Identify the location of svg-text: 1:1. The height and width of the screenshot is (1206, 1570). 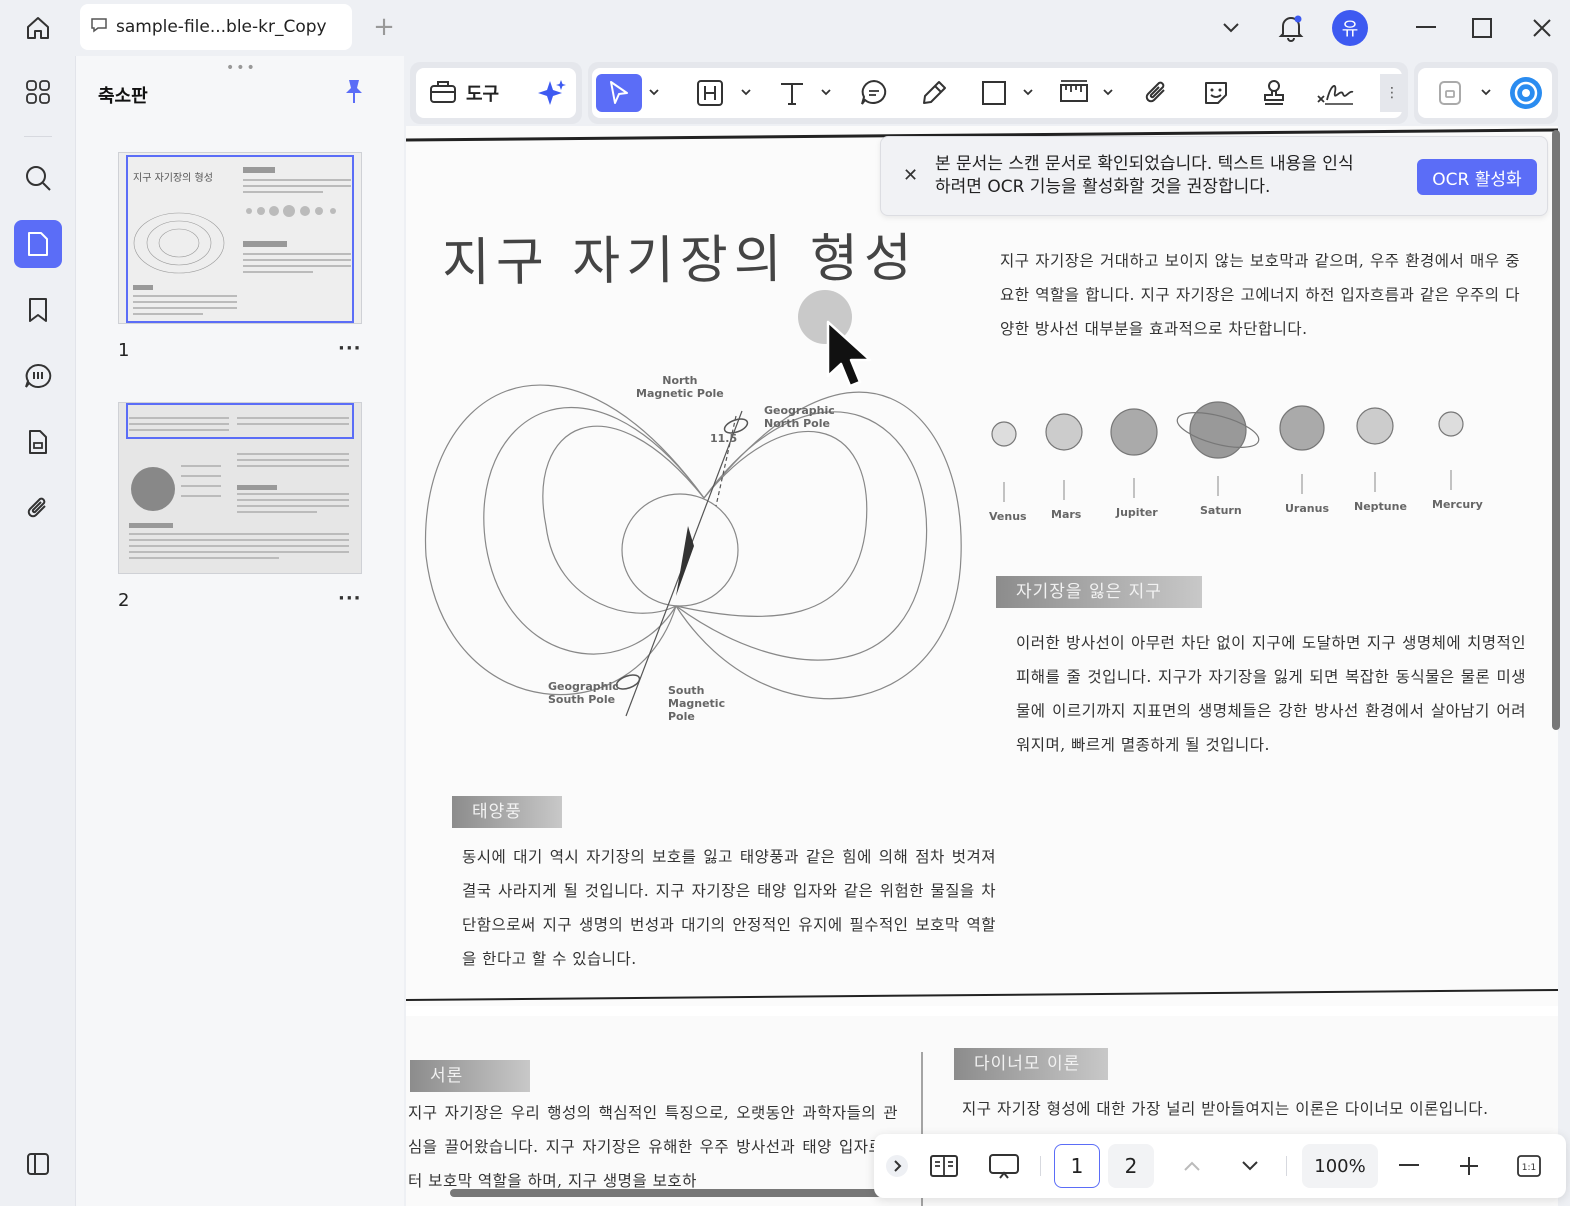
(1529, 1168).